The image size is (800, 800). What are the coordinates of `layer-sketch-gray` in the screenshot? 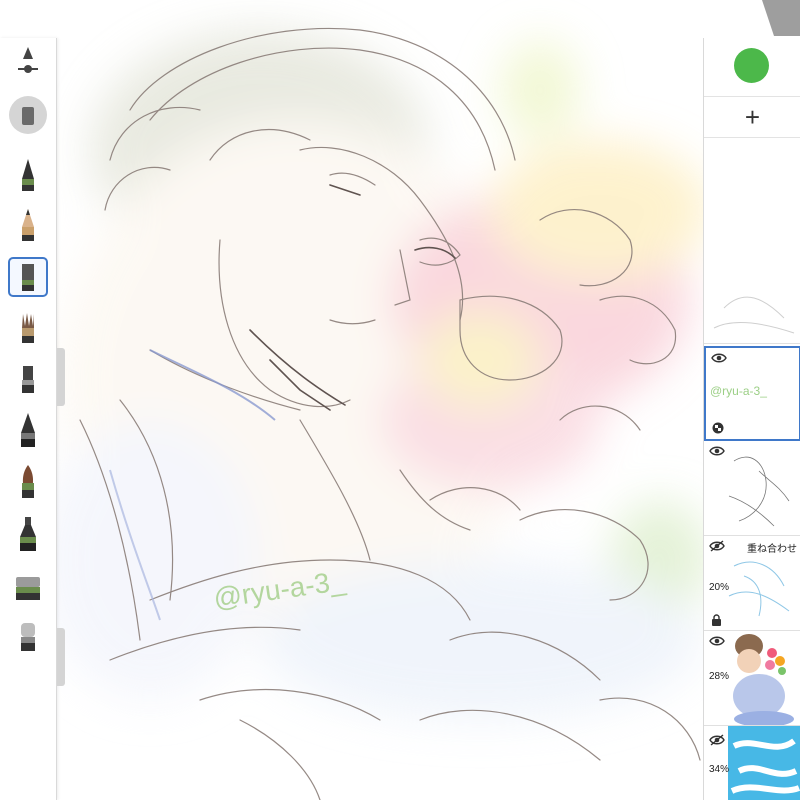 It's located at (752, 296).